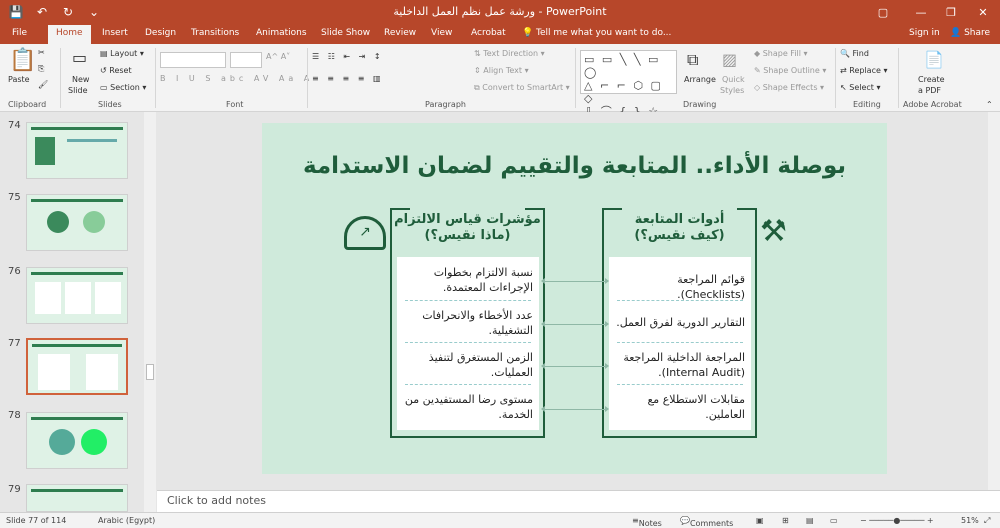 The height and width of the screenshot is (528, 1000). Describe the element at coordinates (929, 90) in the screenshot. I see `create-pdf-button-line2: a PDF` at that location.